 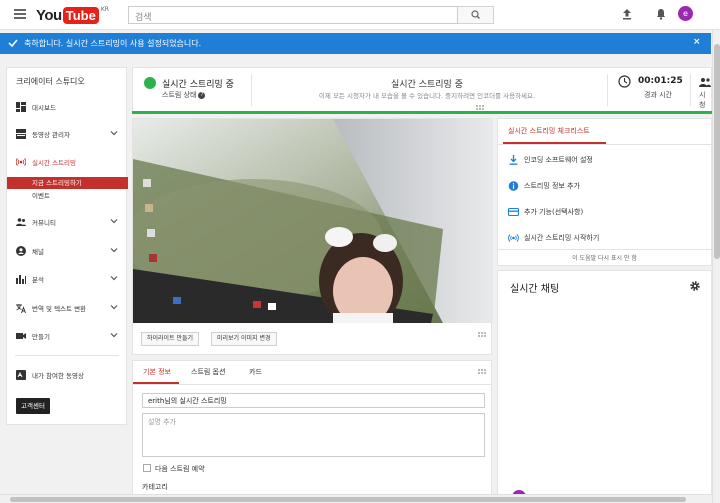 What do you see at coordinates (157, 372) in the screenshot?
I see `tab-basic-info: 기본 정보` at bounding box center [157, 372].